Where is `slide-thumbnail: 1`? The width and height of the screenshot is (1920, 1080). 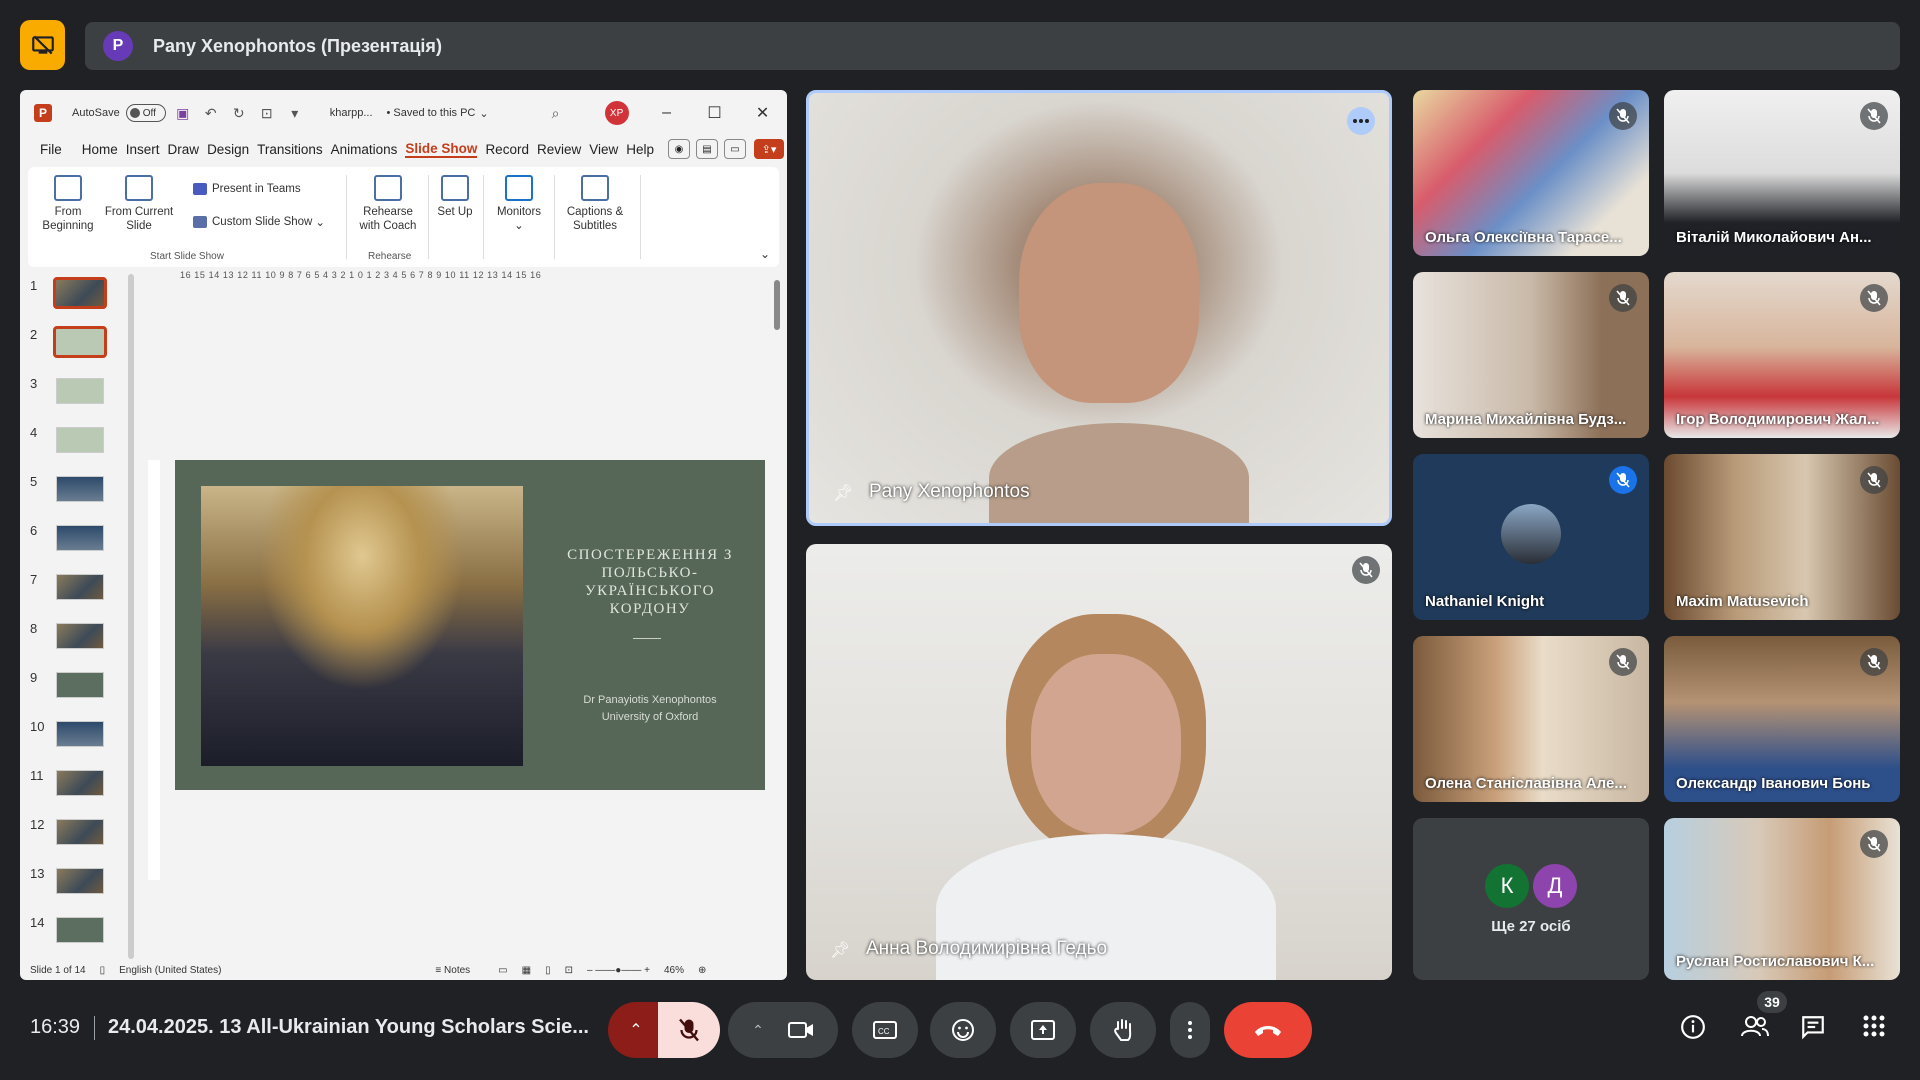 slide-thumbnail: 1 is located at coordinates (66, 296).